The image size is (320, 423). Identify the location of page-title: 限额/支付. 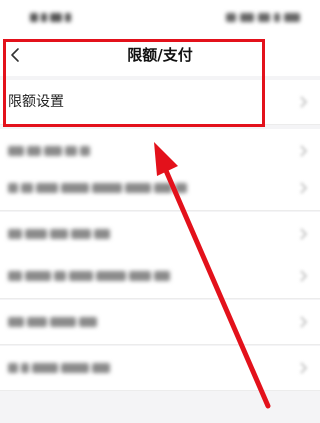
(160, 55).